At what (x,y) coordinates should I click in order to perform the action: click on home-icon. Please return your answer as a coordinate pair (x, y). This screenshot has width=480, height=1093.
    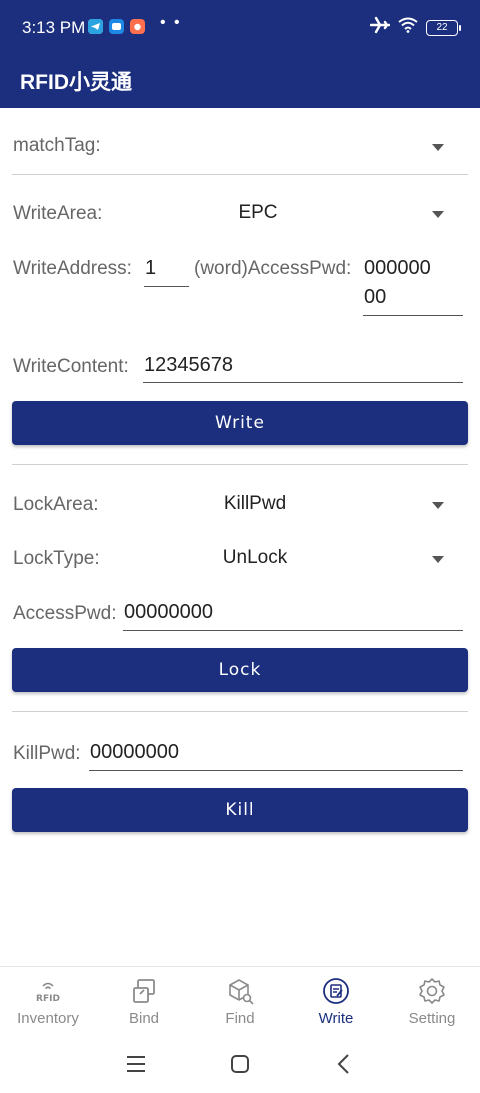
    Looking at the image, I should click on (240, 1066).